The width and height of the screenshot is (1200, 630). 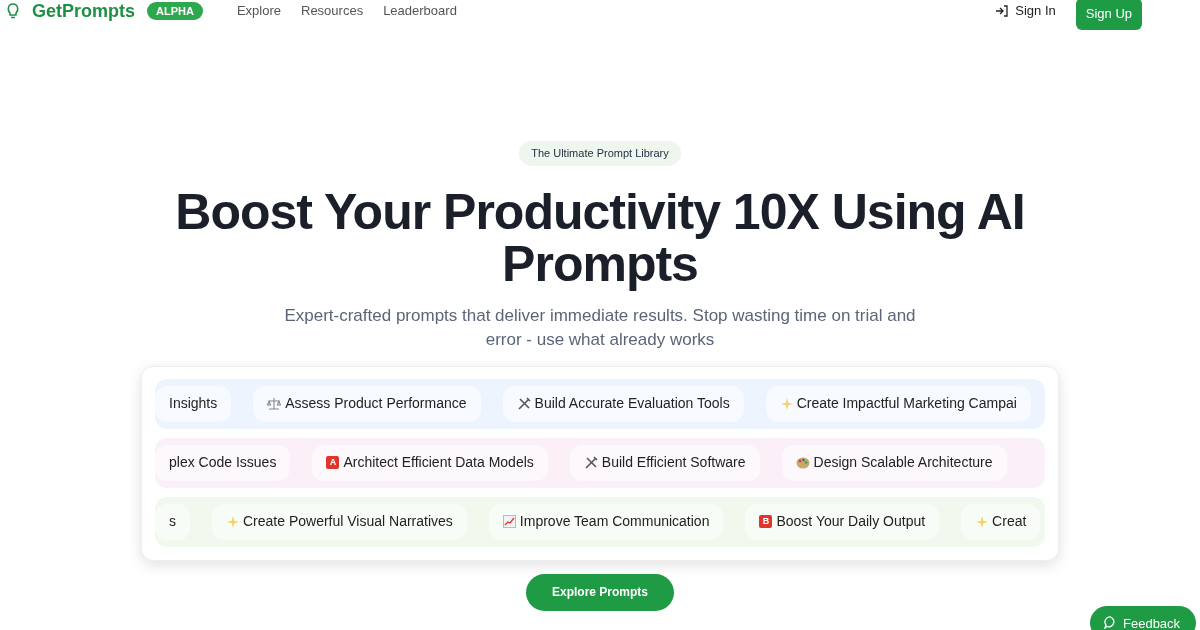 I want to click on nav-link: Resources, so click(x=332, y=11).